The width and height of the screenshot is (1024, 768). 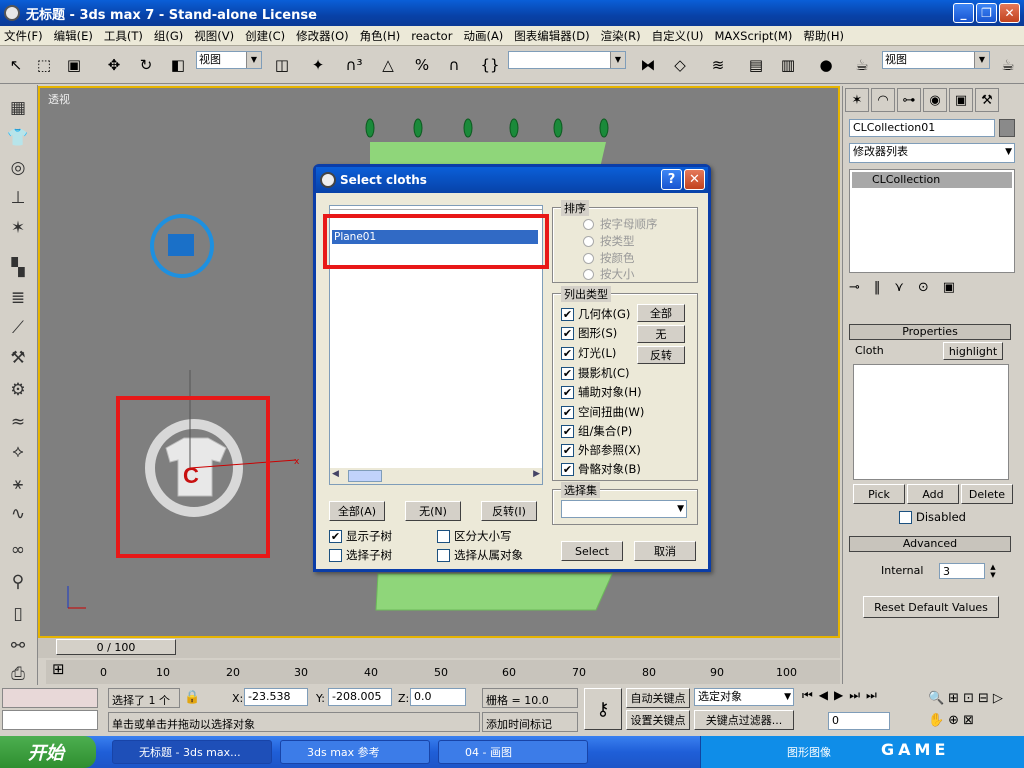 I want to click on link-icon: ⚯, so click(x=18, y=646).